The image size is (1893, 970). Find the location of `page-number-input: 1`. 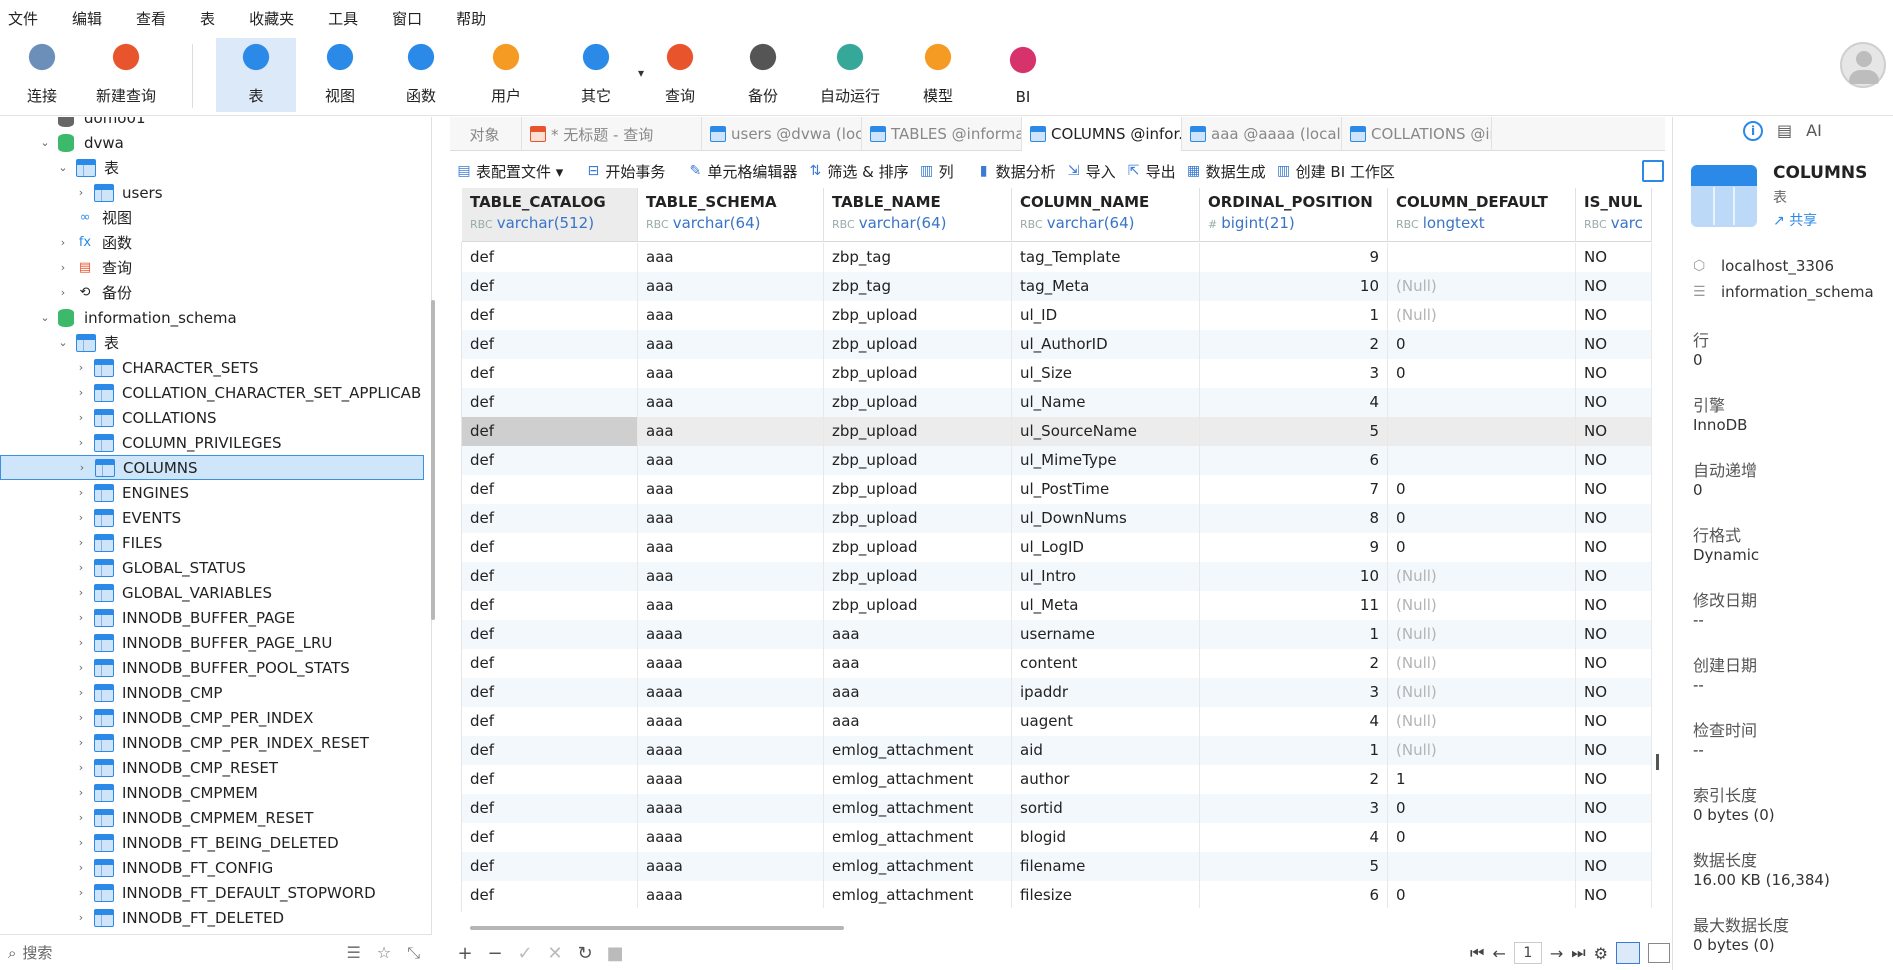

page-number-input: 1 is located at coordinates (1527, 953).